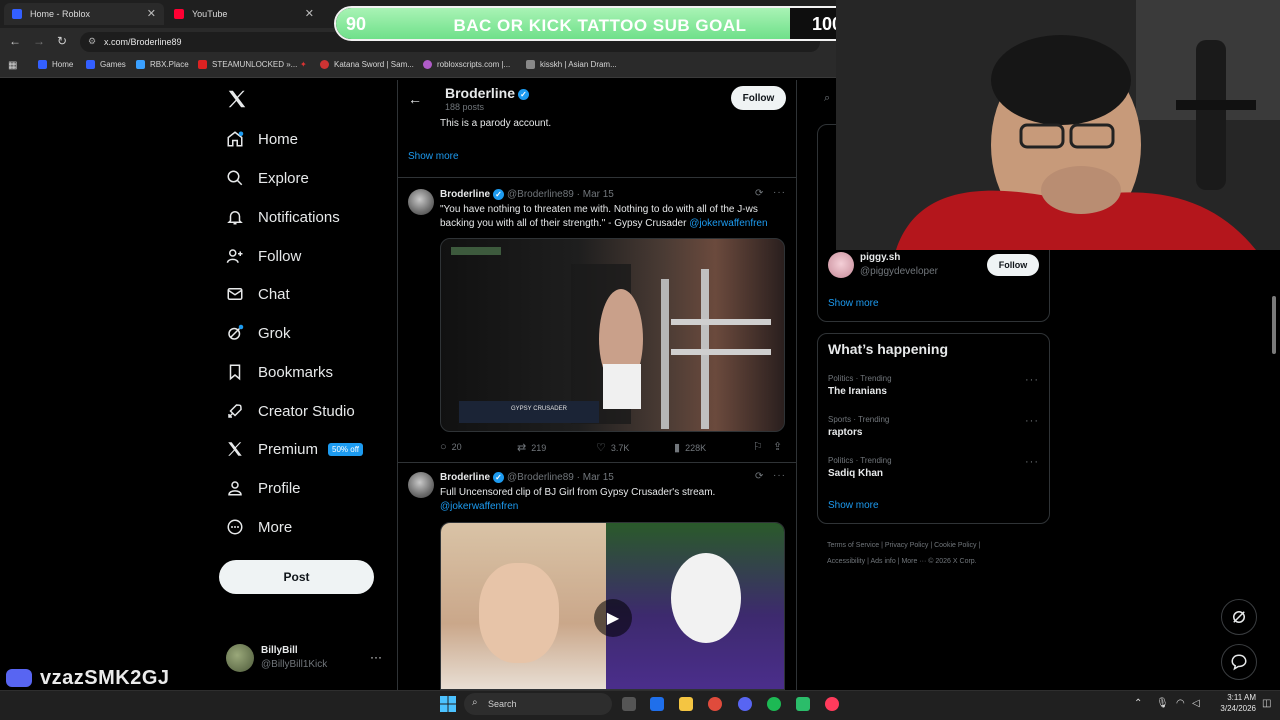 This screenshot has height=720, width=1280. What do you see at coordinates (538, 704) in the screenshot?
I see `taskbar-search: ⌕ Search` at bounding box center [538, 704].